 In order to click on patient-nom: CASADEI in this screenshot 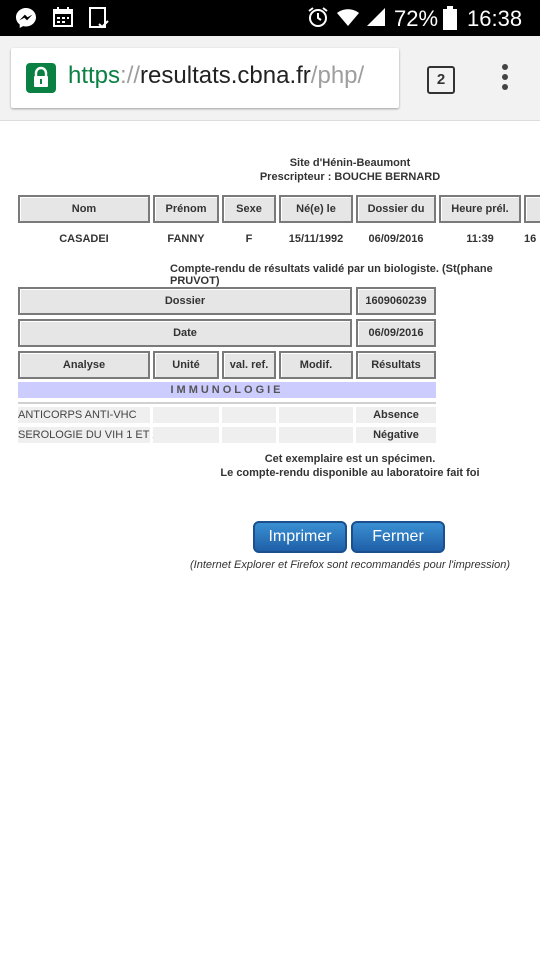, I will do `click(84, 239)`.